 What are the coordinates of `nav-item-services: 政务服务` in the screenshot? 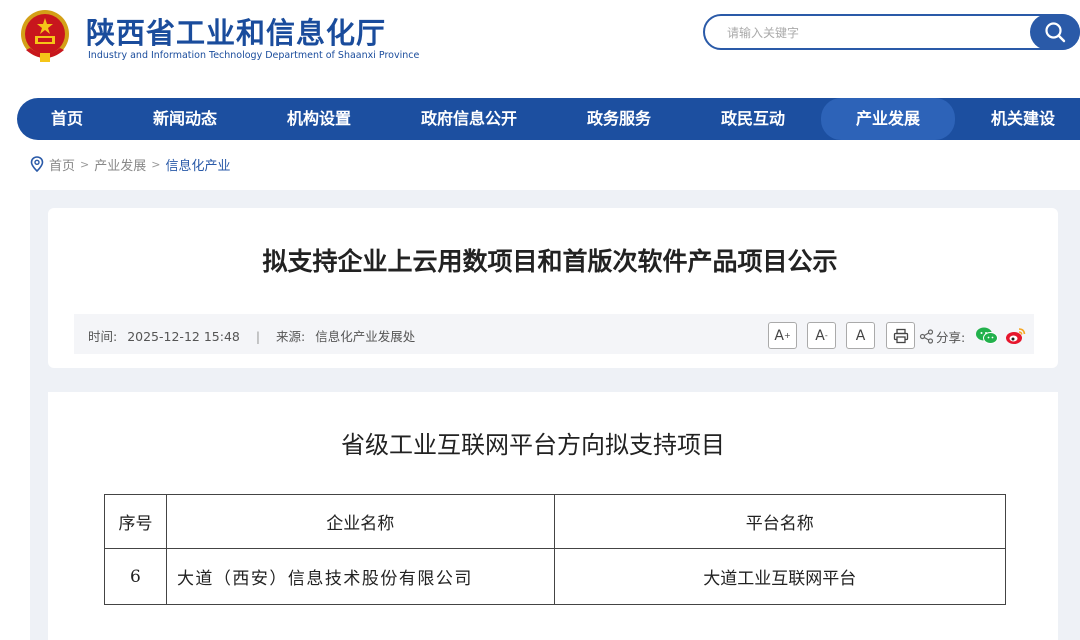 It's located at (619, 119).